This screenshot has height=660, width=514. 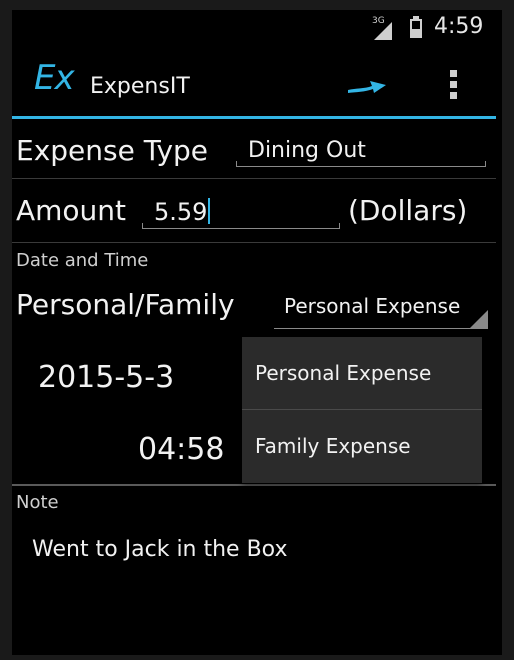 What do you see at coordinates (380, 306) in the screenshot?
I see `personal-family-spinner: Personal Expense` at bounding box center [380, 306].